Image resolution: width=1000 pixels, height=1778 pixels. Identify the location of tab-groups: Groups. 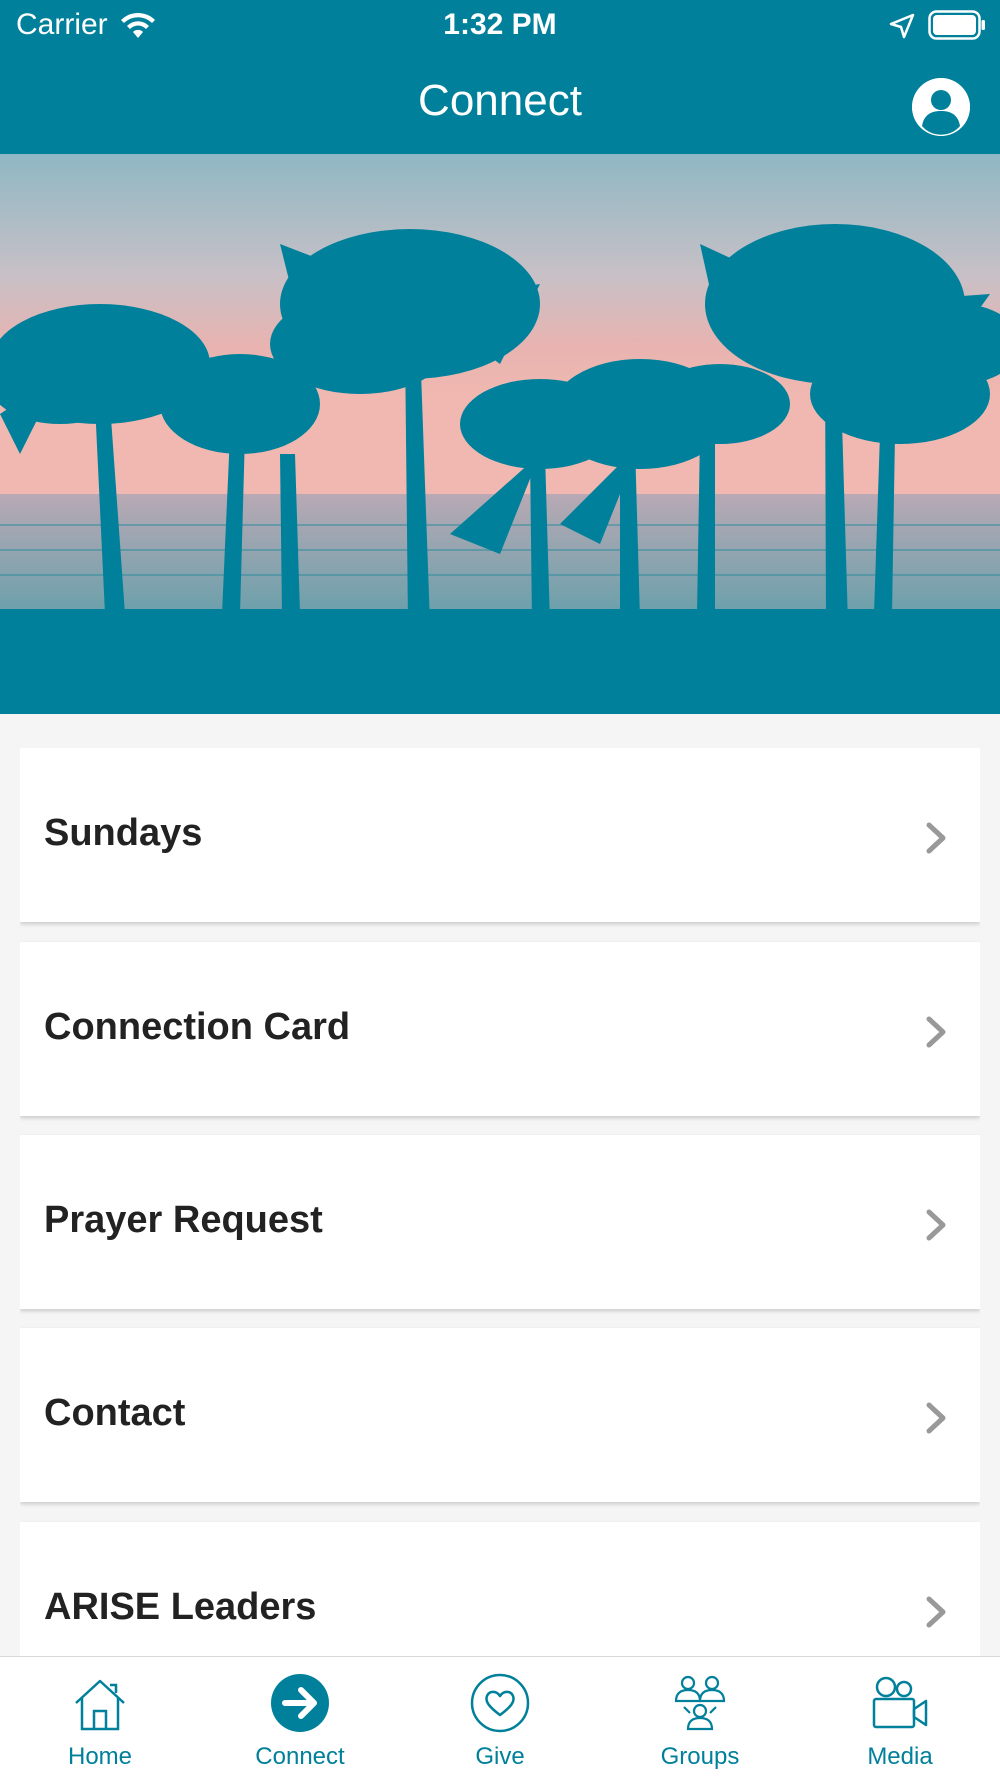
(700, 1717).